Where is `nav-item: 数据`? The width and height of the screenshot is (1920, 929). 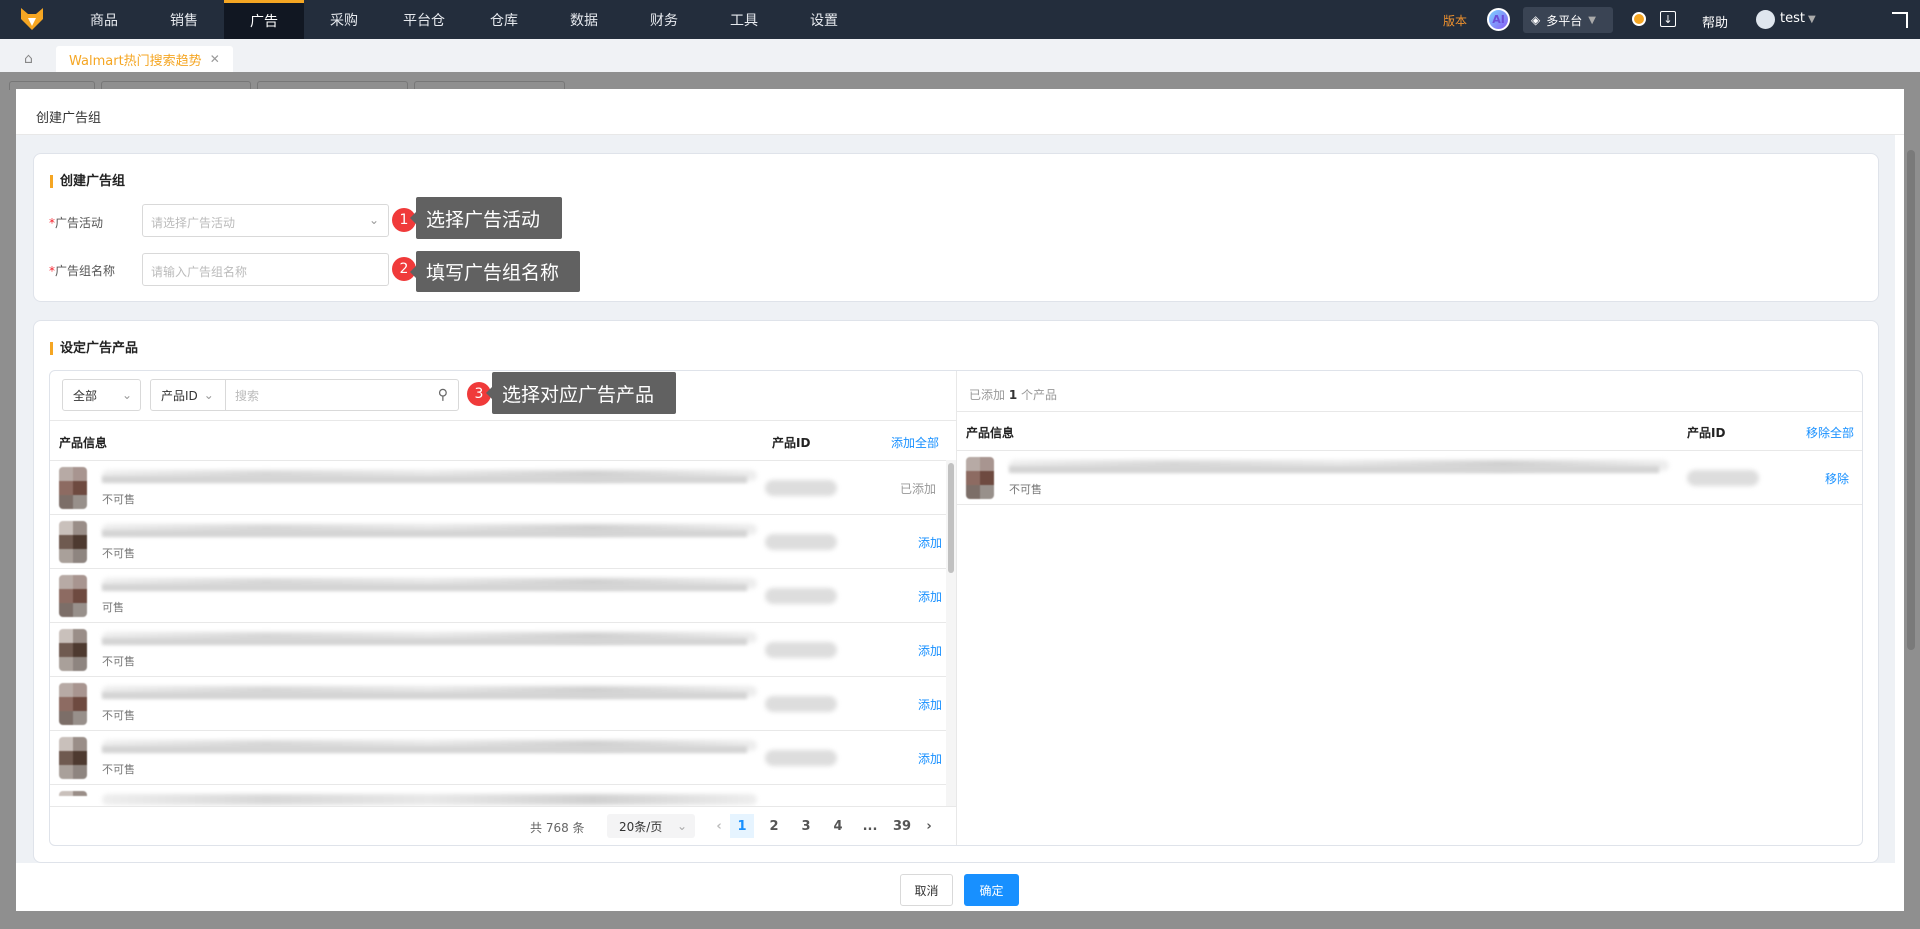
nav-item: 数据 is located at coordinates (584, 19).